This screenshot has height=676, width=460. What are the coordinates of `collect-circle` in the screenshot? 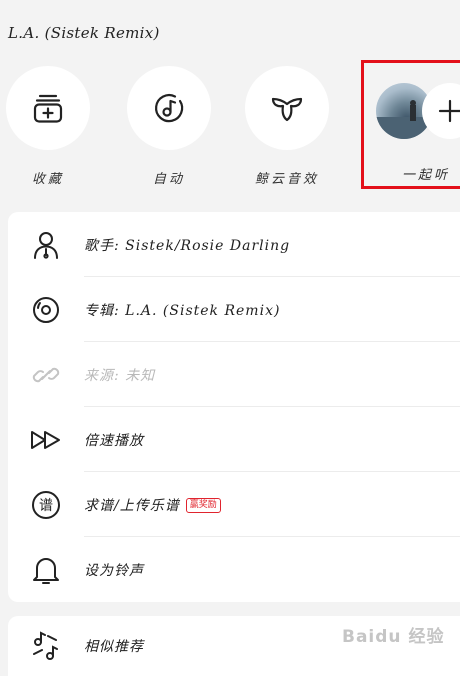 It's located at (48, 108).